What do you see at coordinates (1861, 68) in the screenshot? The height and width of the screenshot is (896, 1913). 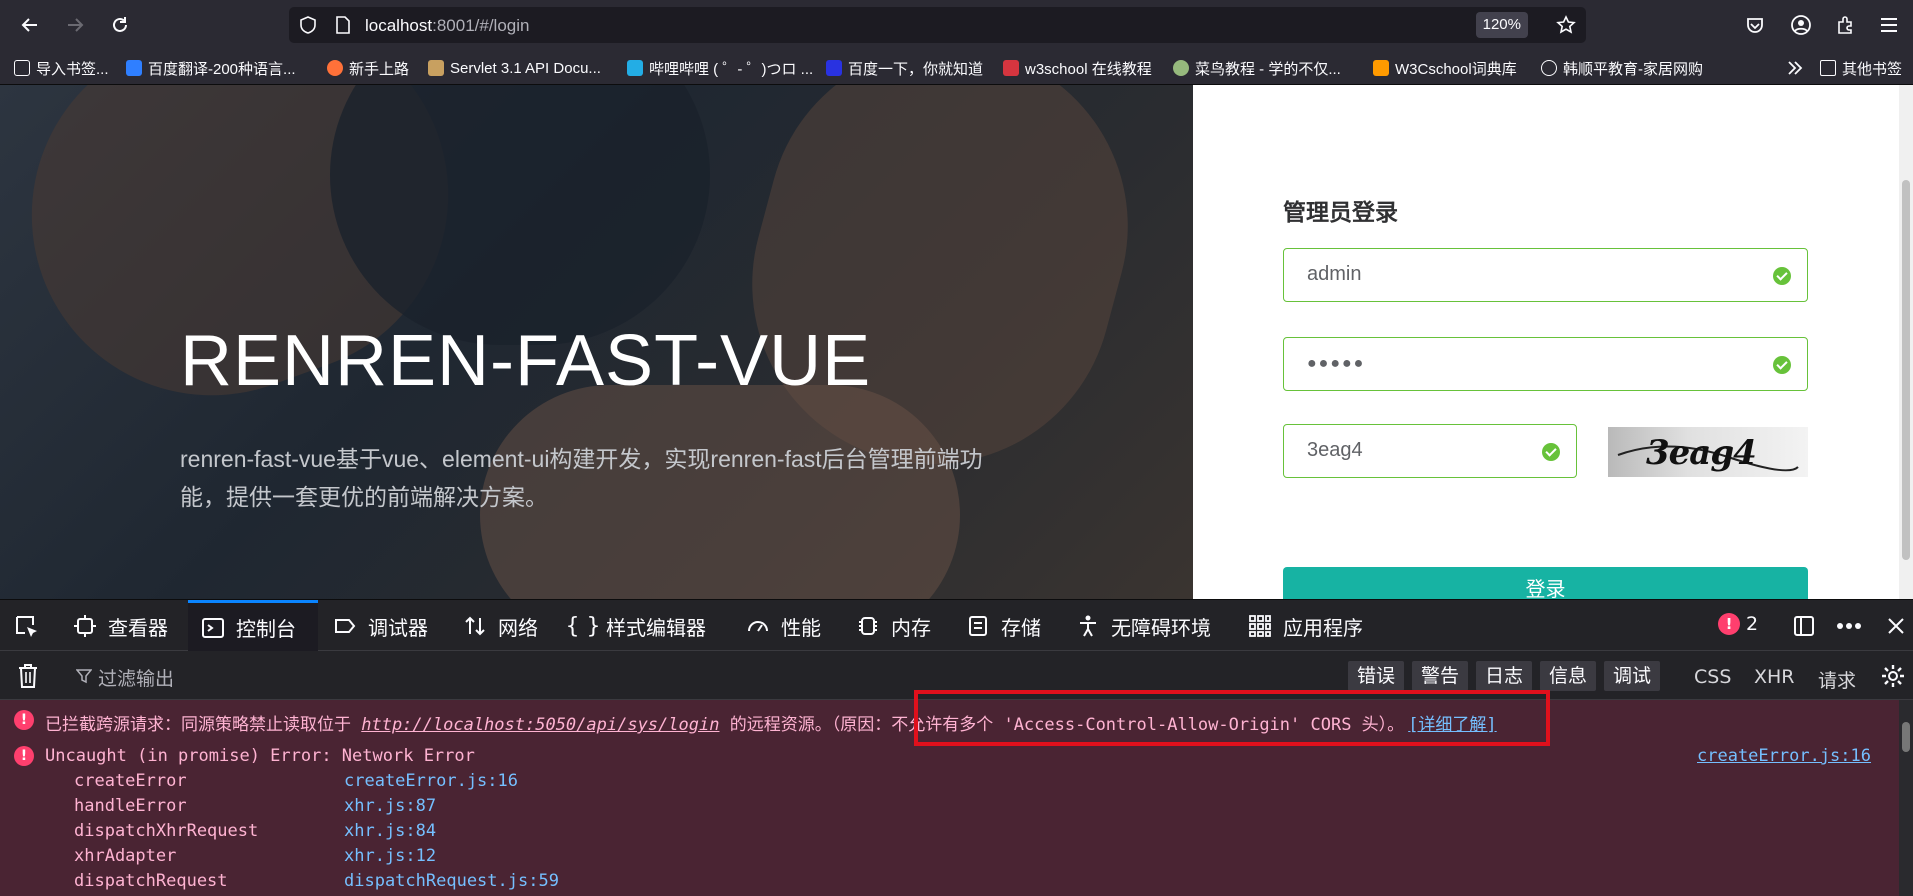 I see `bookmark-item: 其他书签` at bounding box center [1861, 68].